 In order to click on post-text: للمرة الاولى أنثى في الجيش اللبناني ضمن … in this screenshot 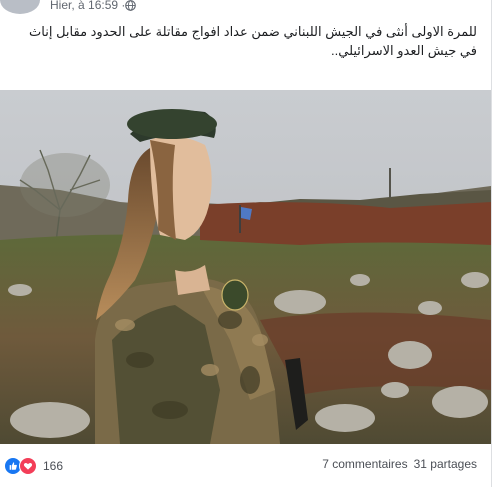, I will do `click(253, 41)`.